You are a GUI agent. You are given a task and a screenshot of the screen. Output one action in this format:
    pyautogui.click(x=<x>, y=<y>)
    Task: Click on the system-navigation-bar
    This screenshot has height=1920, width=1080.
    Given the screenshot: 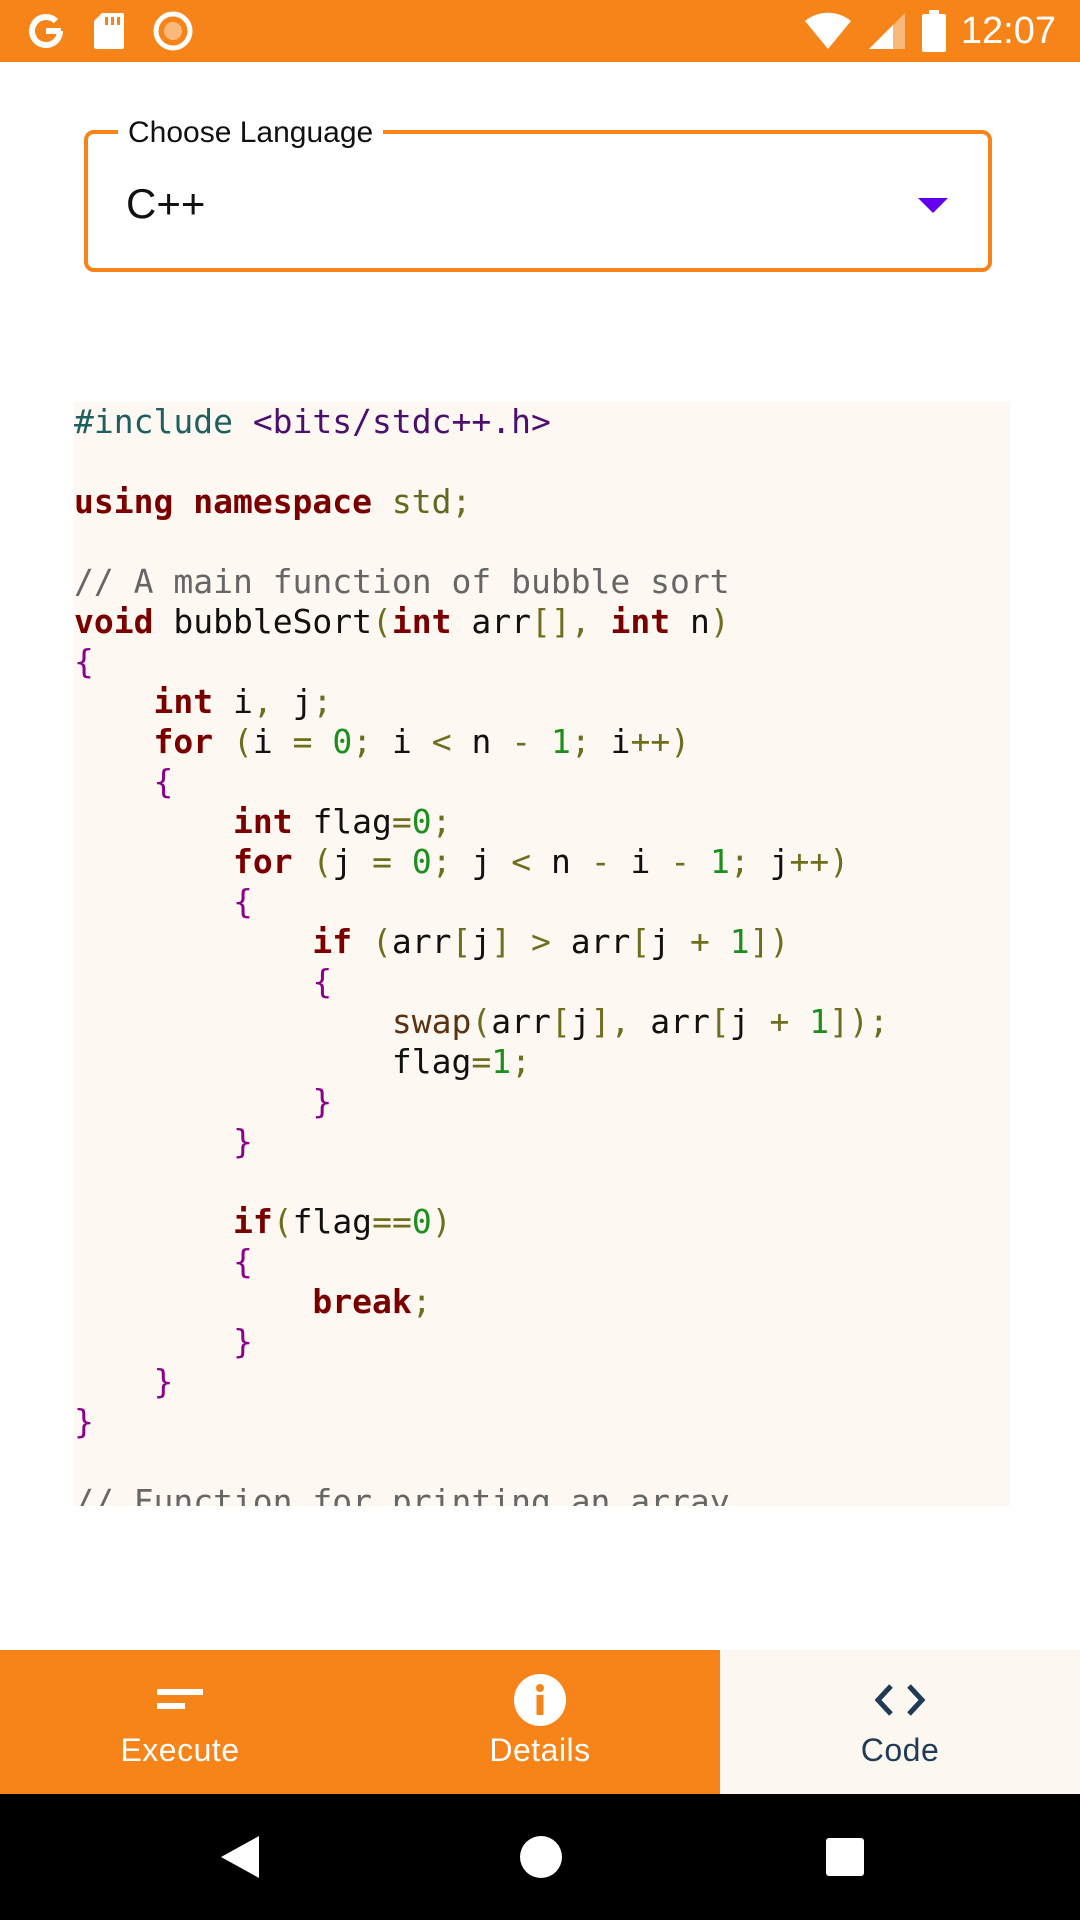 What is the action you would take?
    pyautogui.click(x=540, y=1857)
    